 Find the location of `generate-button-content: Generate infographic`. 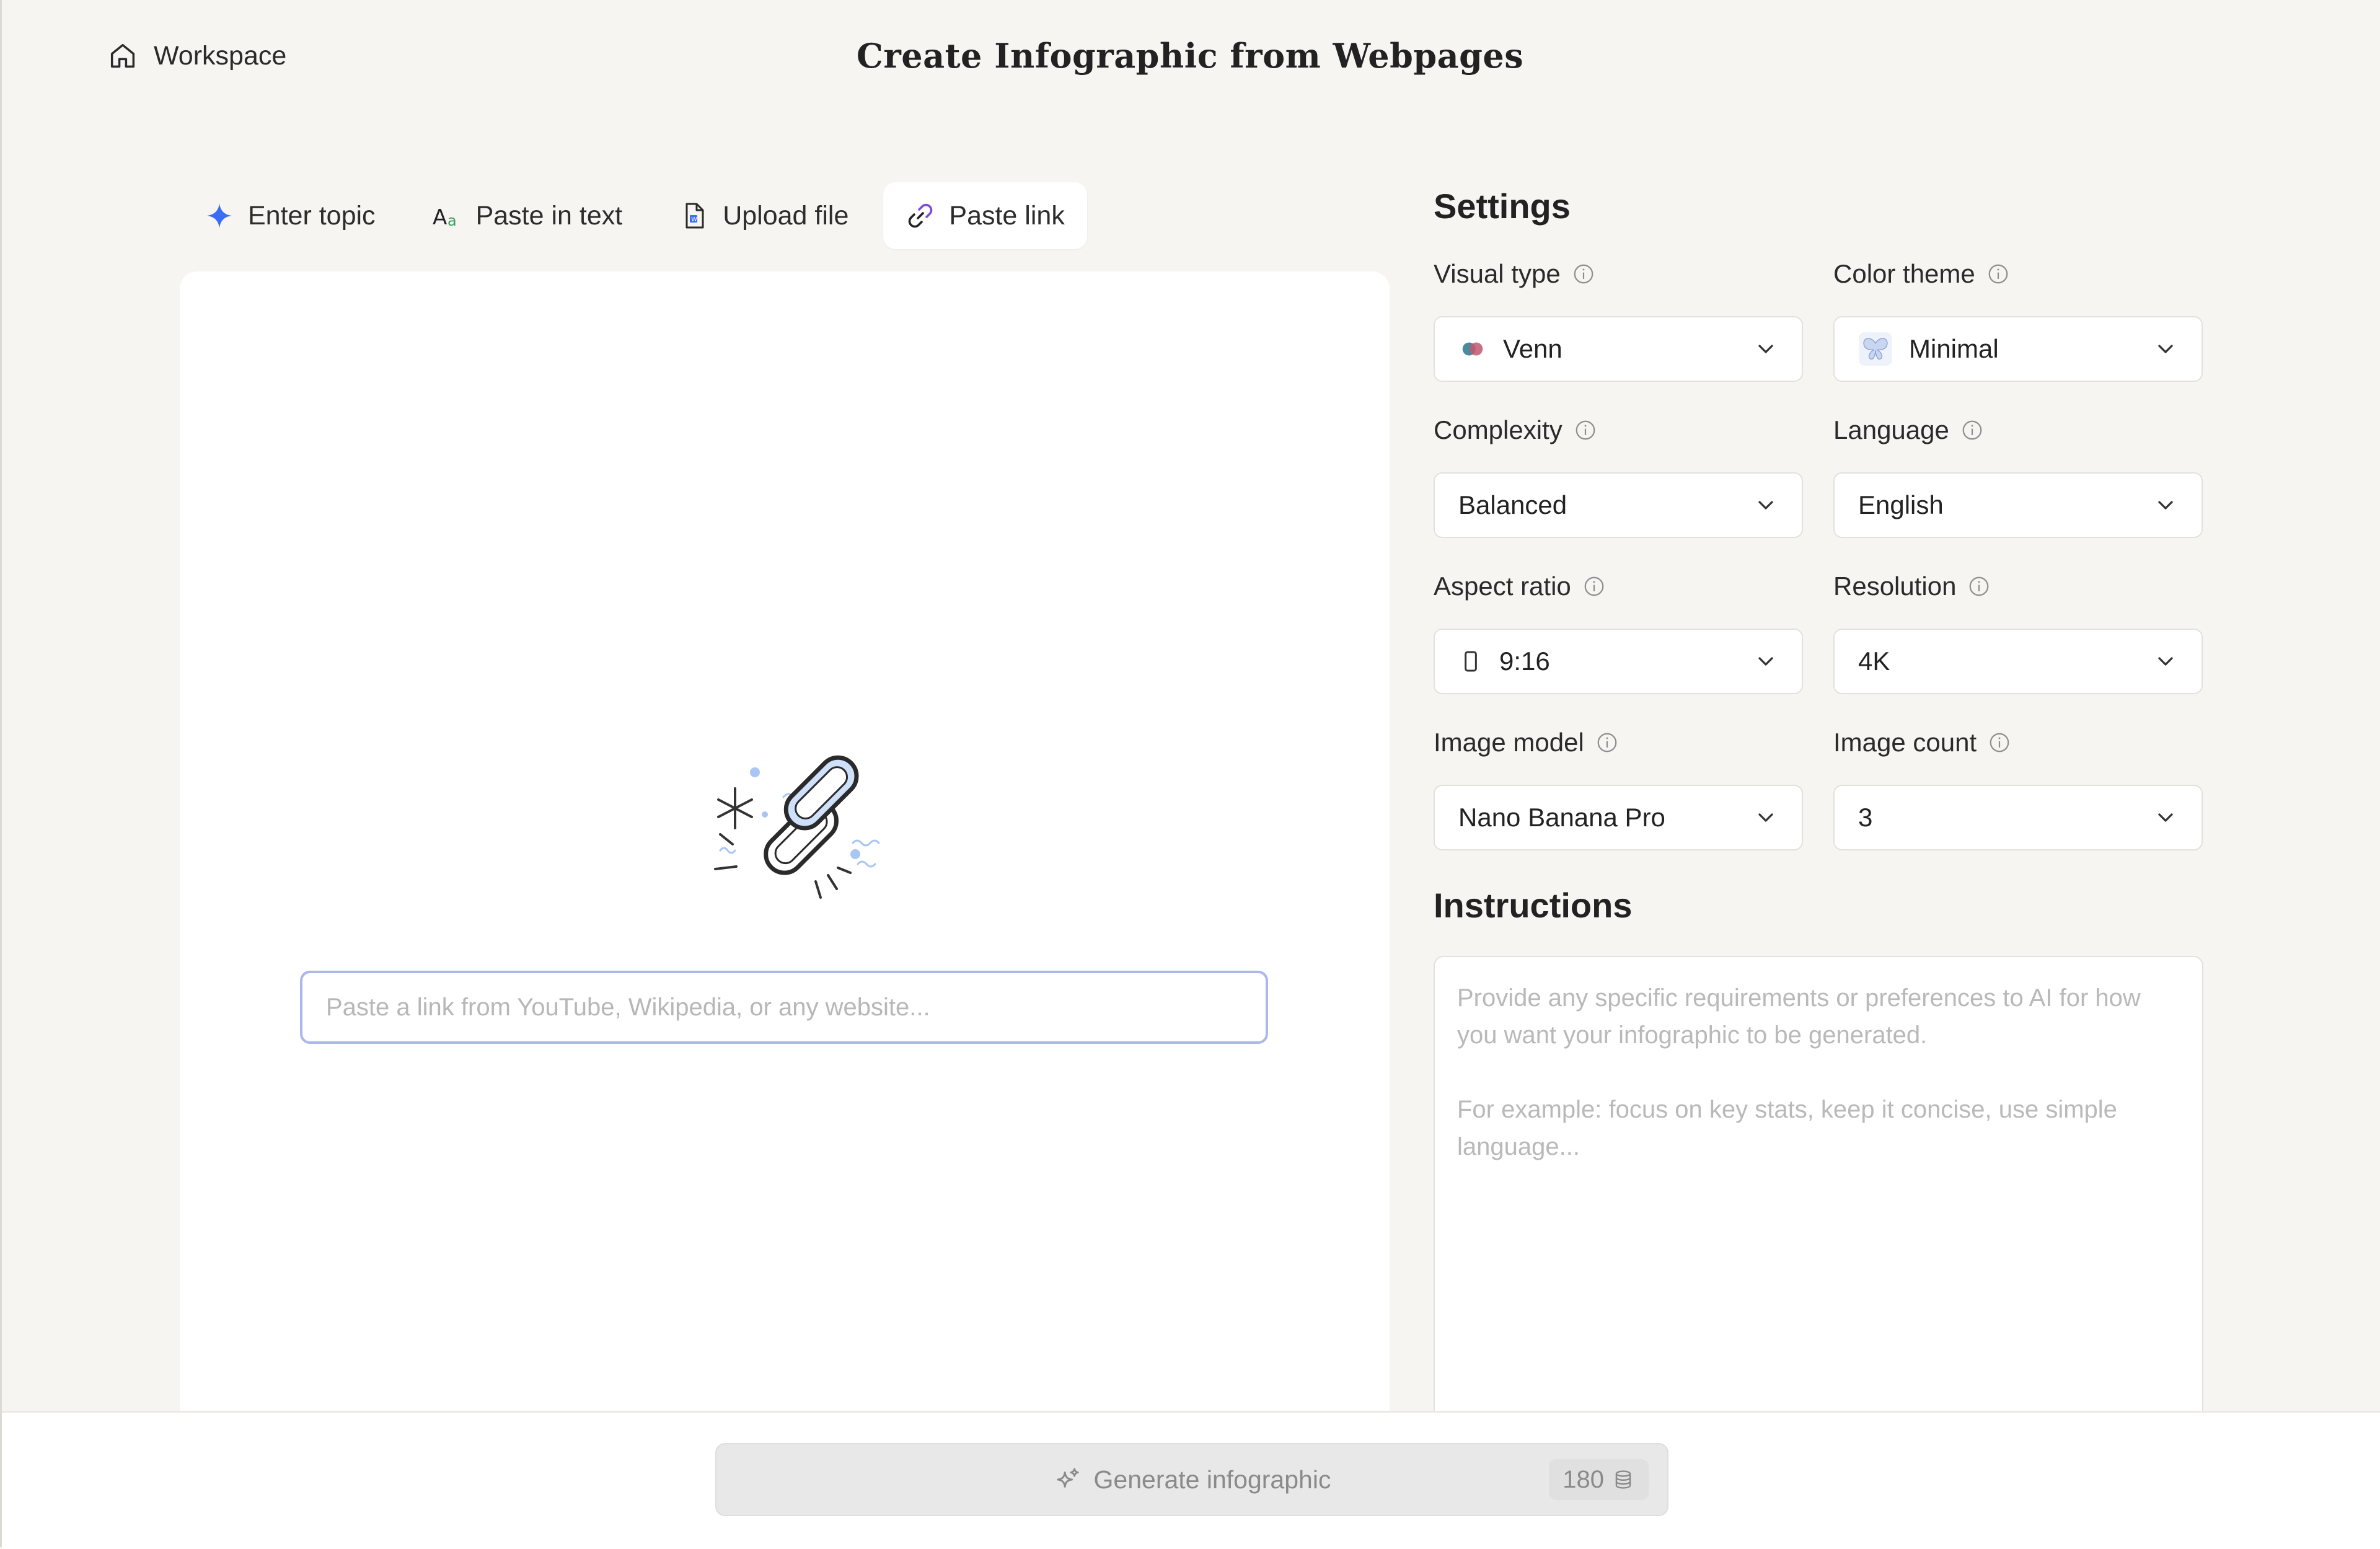

generate-button-content: Generate infographic is located at coordinates (1191, 1479).